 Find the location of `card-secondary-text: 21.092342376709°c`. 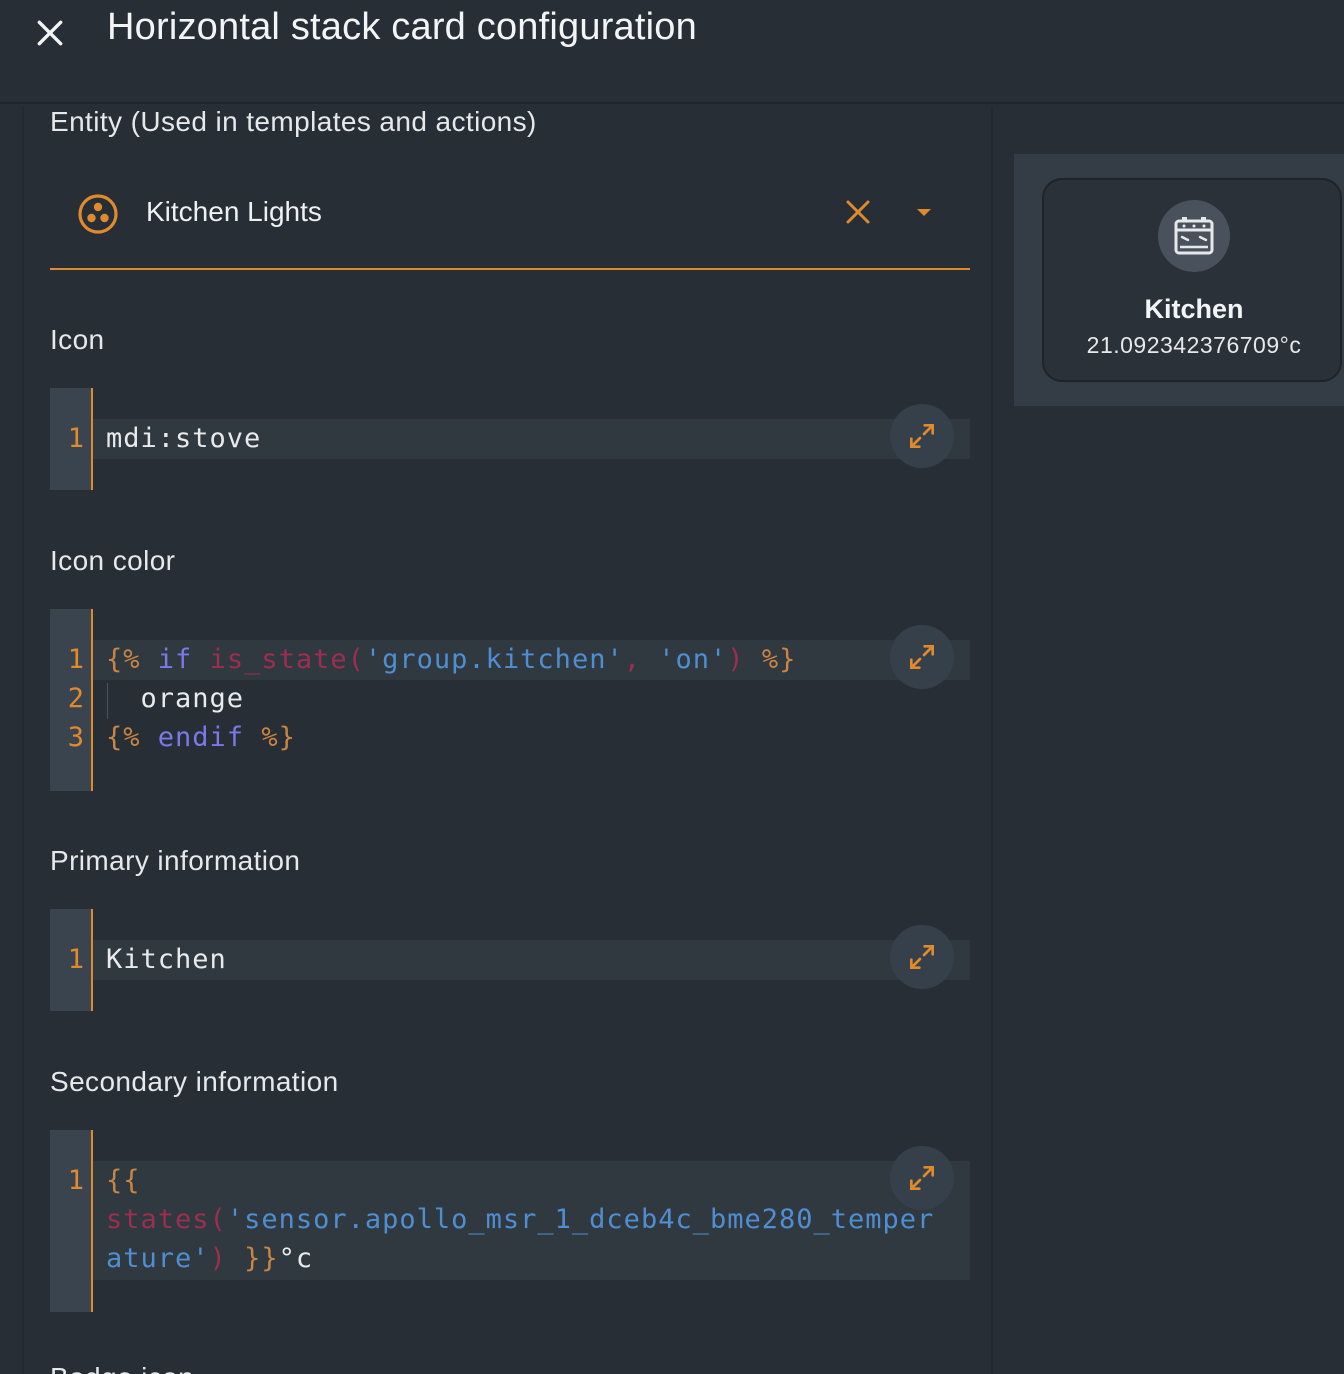

card-secondary-text: 21.092342376709°c is located at coordinates (1194, 345).